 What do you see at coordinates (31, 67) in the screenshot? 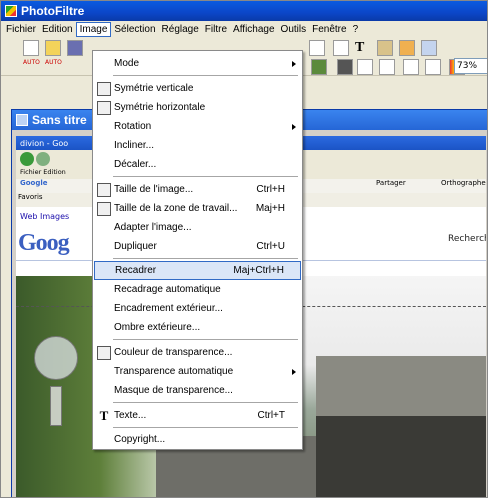
I see `auto-level-icon: AUTO` at bounding box center [31, 67].